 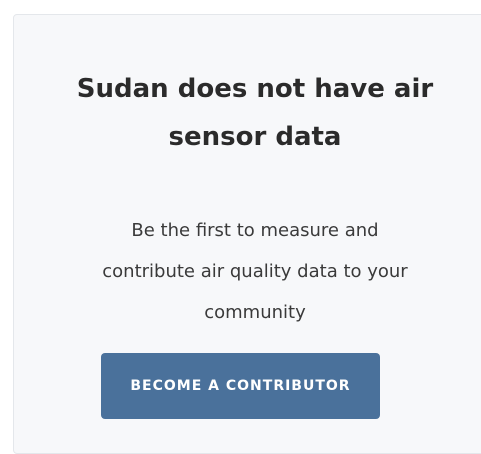 What do you see at coordinates (255, 137) in the screenshot?
I see `no-data-title-line-2: sensor data` at bounding box center [255, 137].